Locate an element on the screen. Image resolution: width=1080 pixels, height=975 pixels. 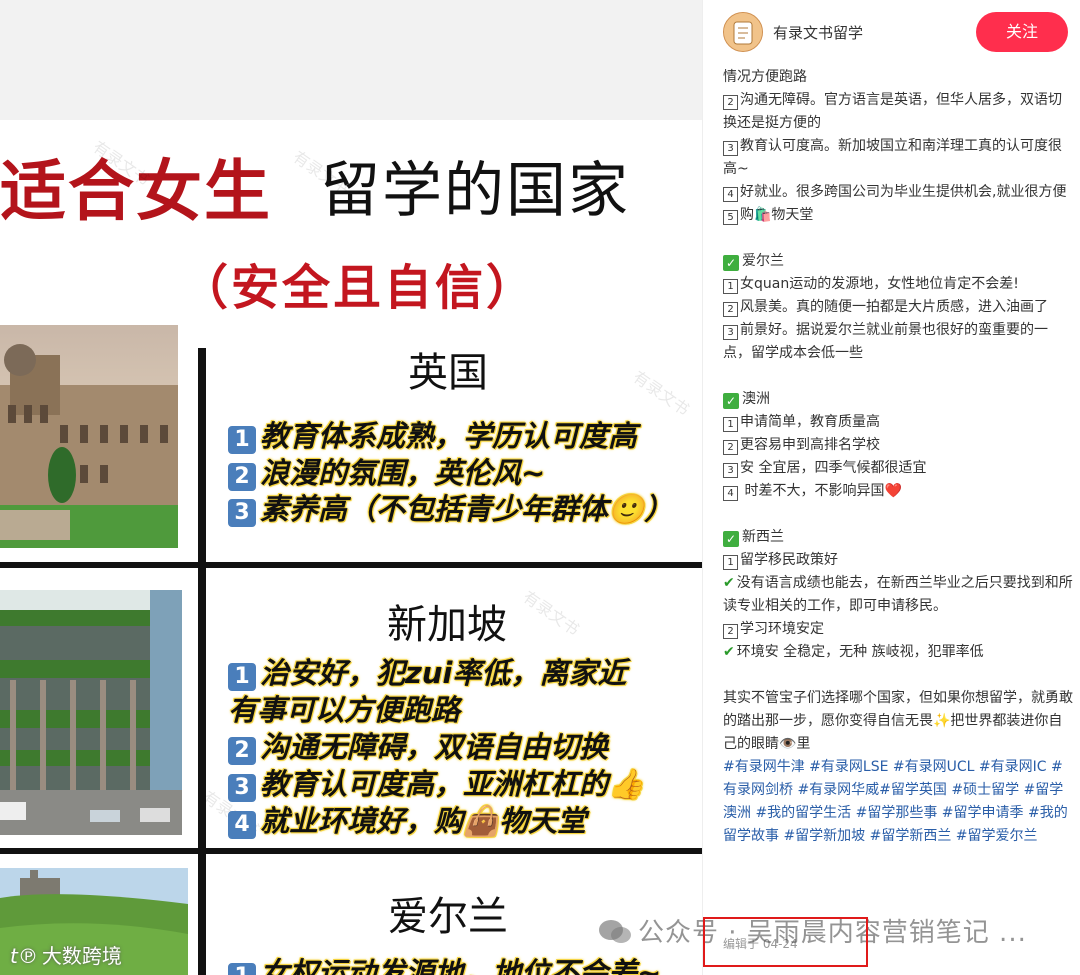
poster-vertical-divider is located at coordinates (202, 661).